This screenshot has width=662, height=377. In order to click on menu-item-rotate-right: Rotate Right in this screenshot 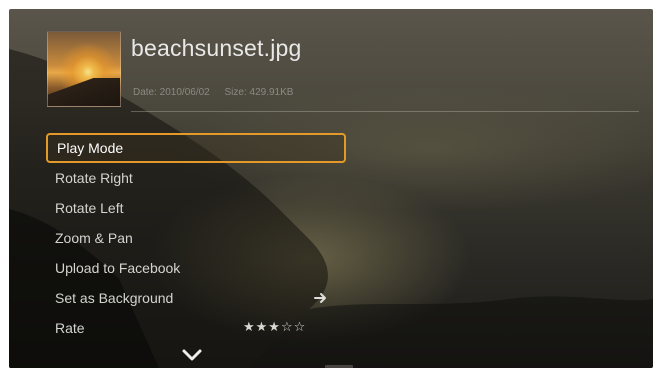, I will do `click(196, 178)`.